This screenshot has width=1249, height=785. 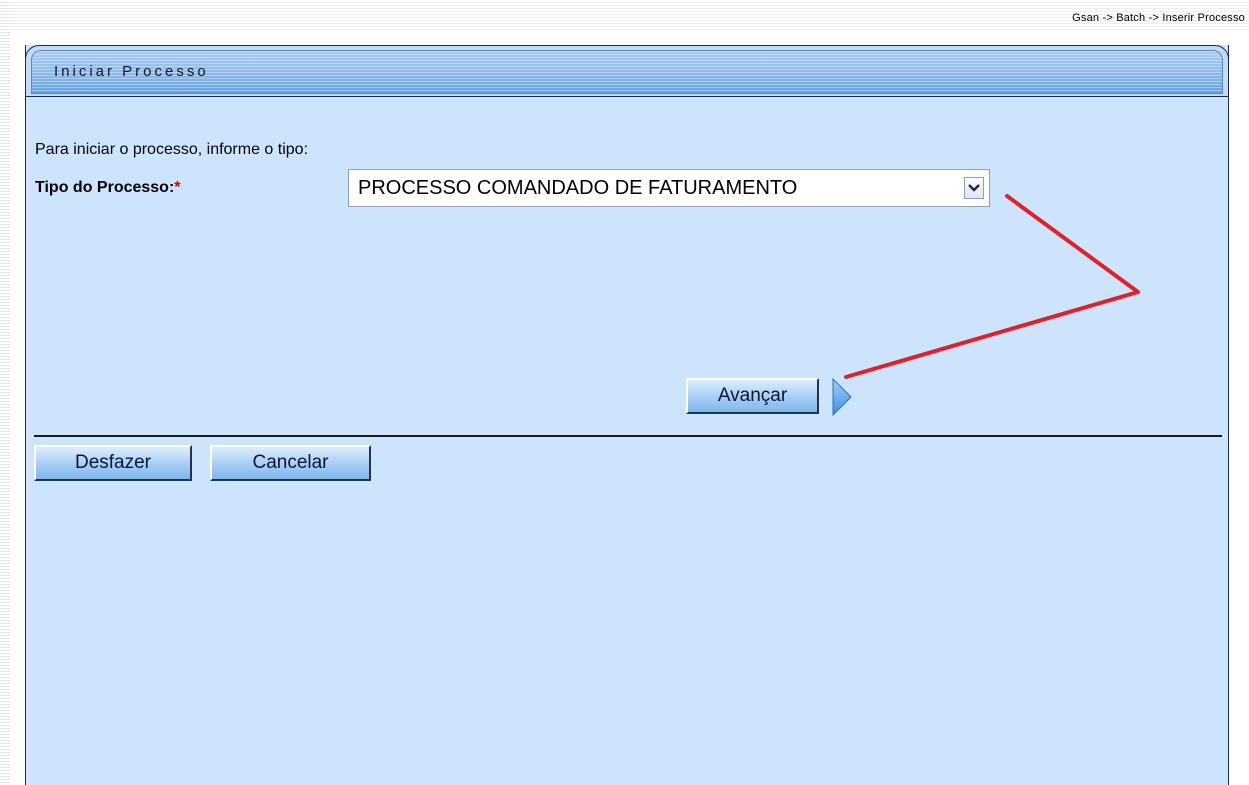 I want to click on required-mark: *, so click(x=177, y=187).